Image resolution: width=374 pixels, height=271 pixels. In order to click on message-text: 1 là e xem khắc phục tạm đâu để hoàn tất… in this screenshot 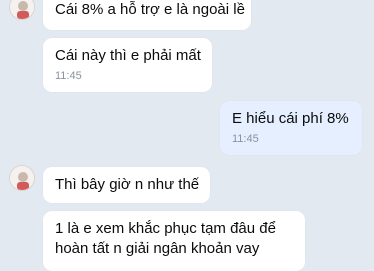, I will do `click(165, 238)`.